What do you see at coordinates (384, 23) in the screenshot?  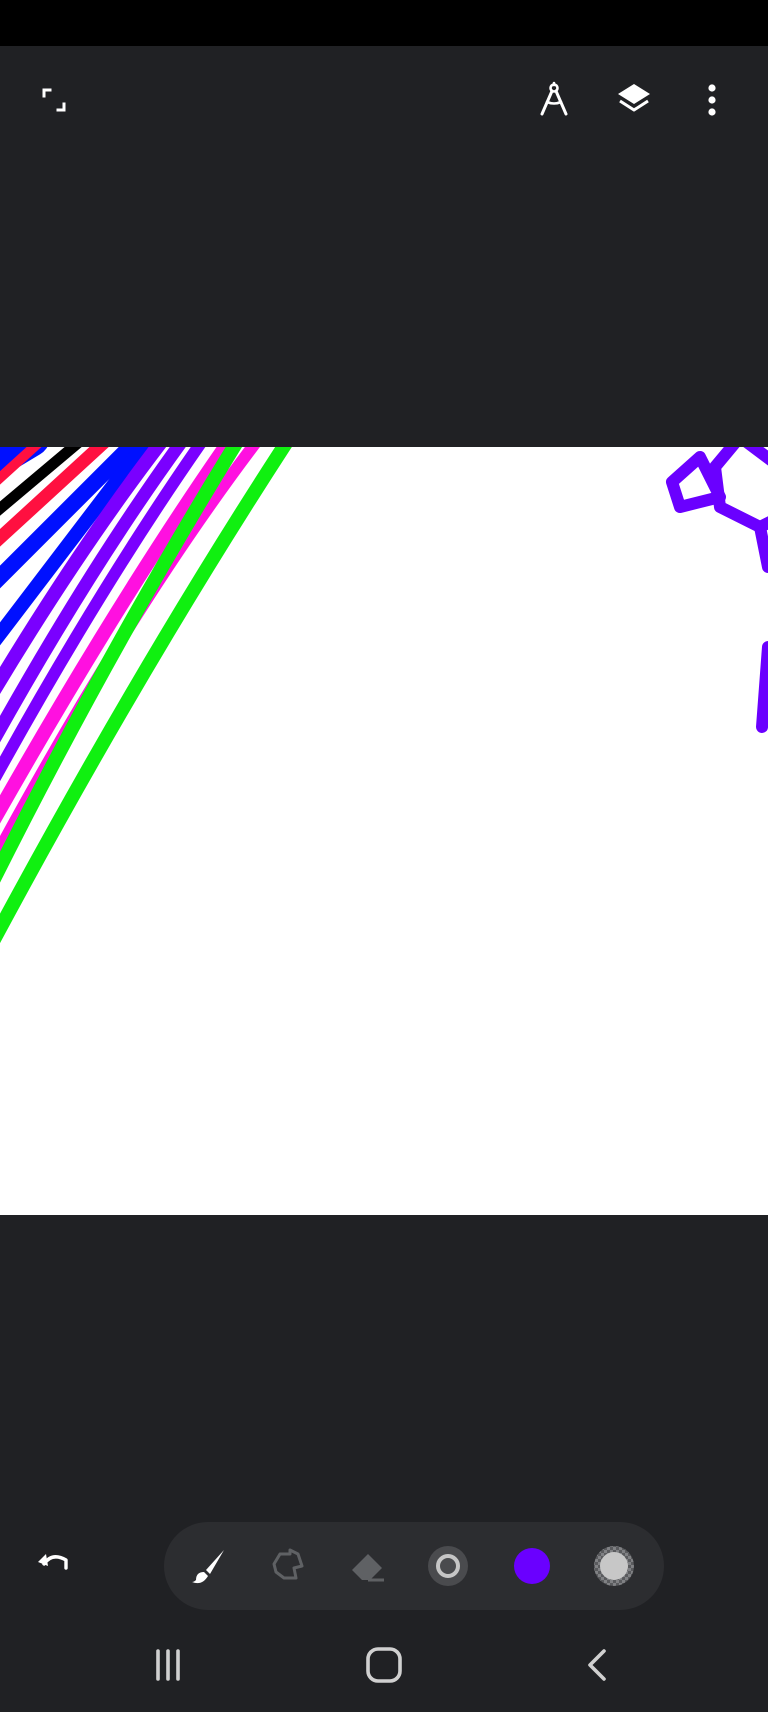 I see `status-bar` at bounding box center [384, 23].